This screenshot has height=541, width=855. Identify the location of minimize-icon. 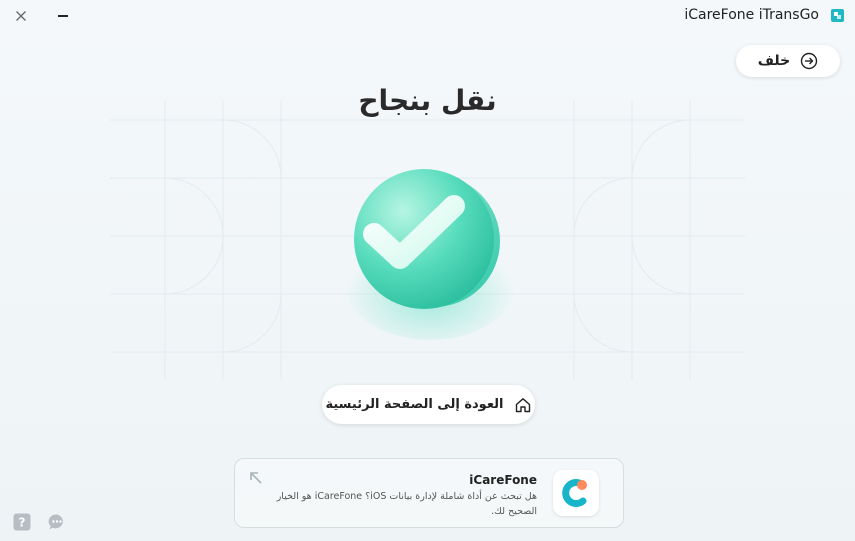
(63, 16).